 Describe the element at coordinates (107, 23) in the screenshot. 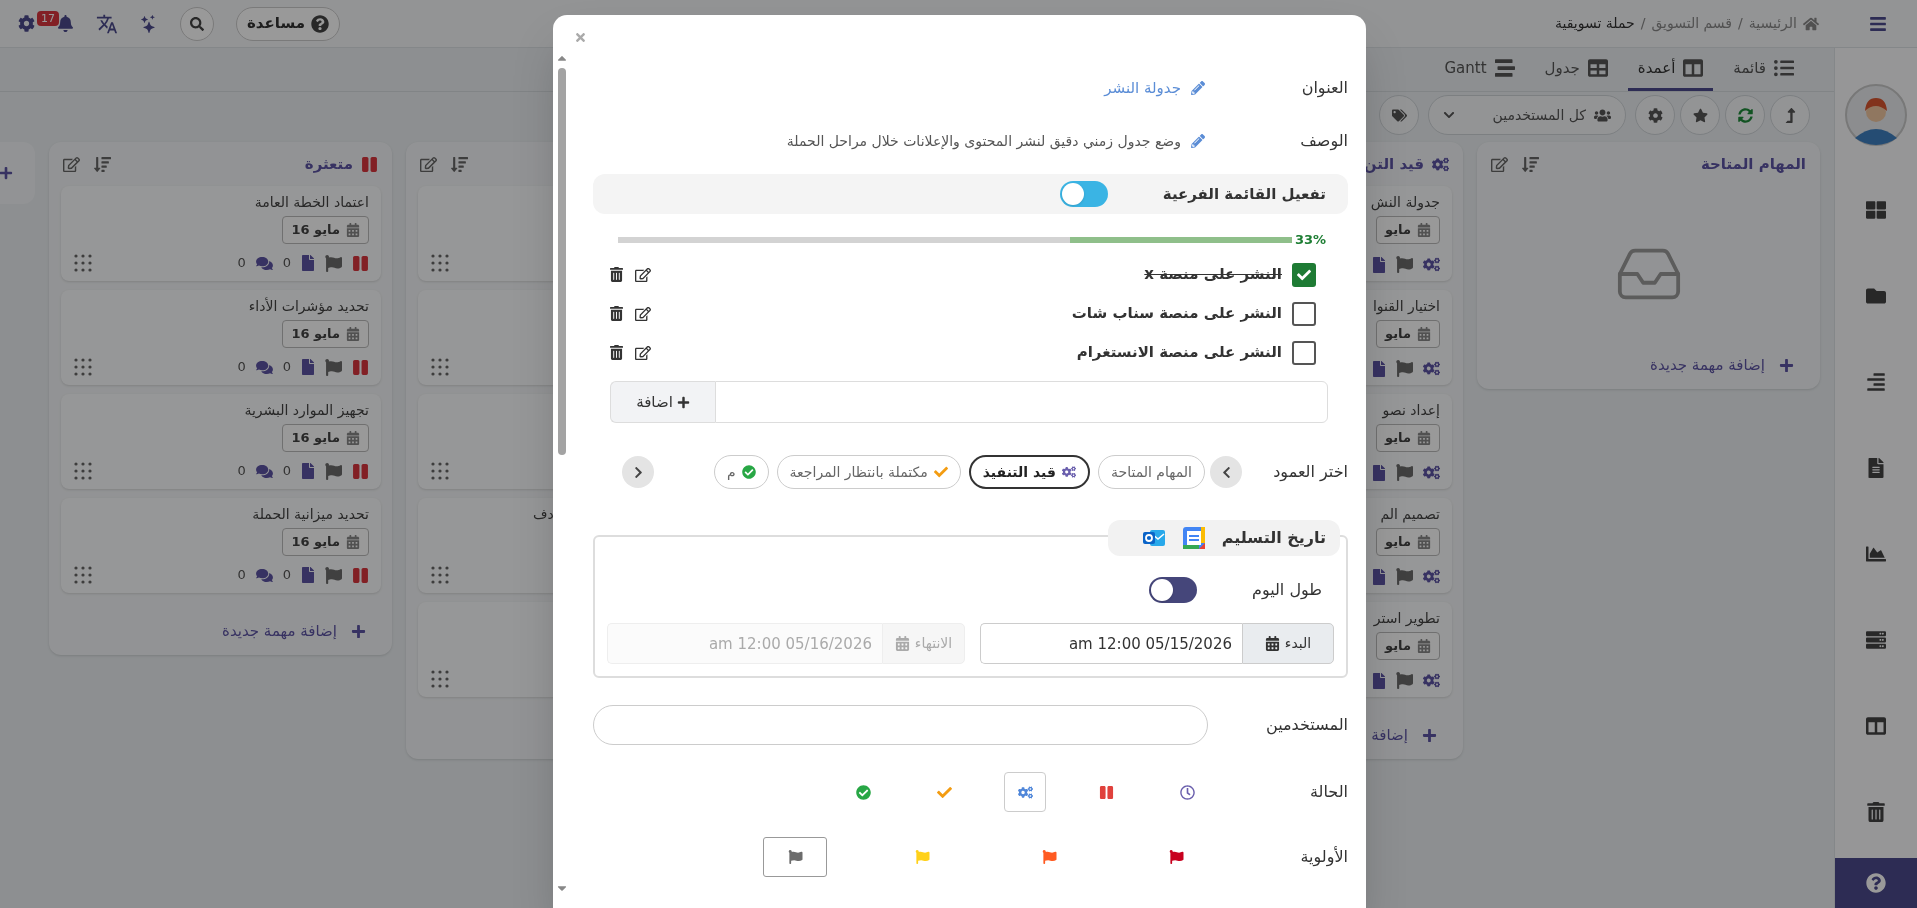

I see `translate-icon` at that location.